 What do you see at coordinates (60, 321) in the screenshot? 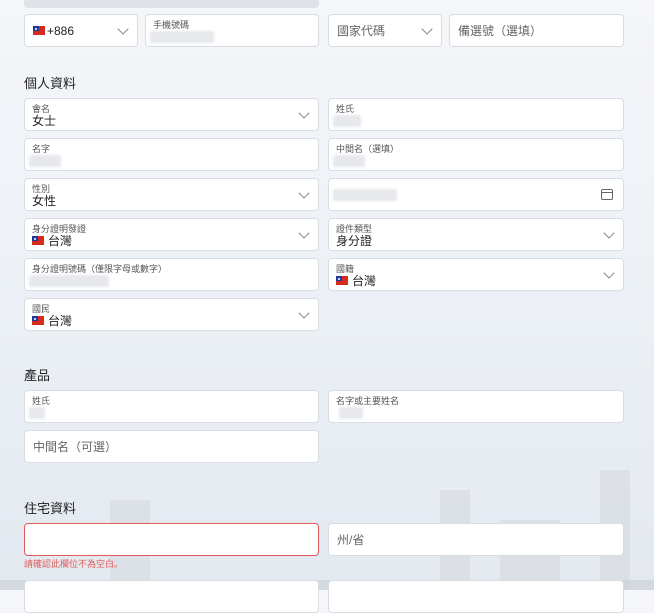
I see `residence-value: 台灣` at bounding box center [60, 321].